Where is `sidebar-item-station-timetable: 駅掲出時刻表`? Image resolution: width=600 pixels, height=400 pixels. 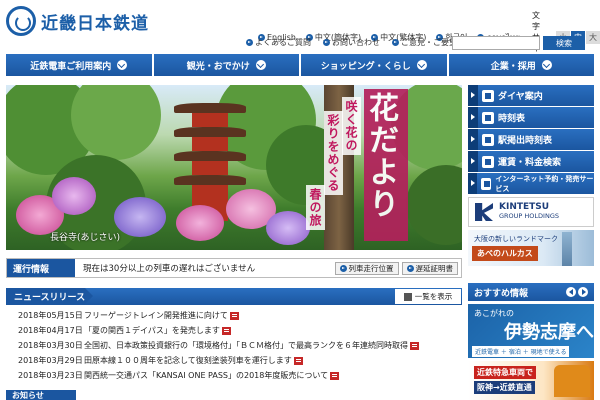 sidebar-item-station-timetable: 駅掲出時刻表 is located at coordinates (531, 139).